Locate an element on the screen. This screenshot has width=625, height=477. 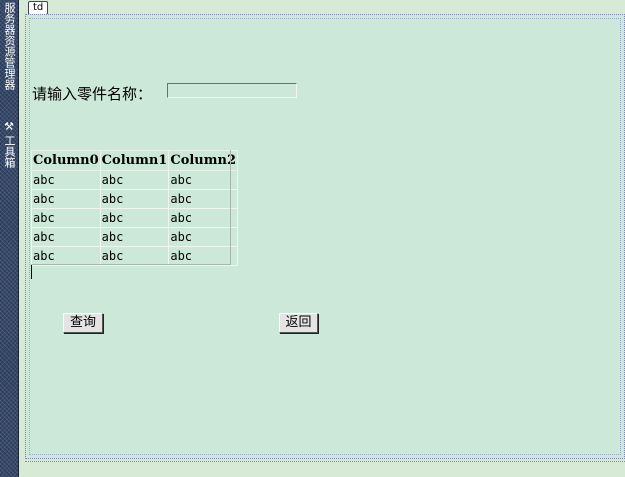
grid-header-row: Column0 Column1 Column2 is located at coordinates (135, 160).